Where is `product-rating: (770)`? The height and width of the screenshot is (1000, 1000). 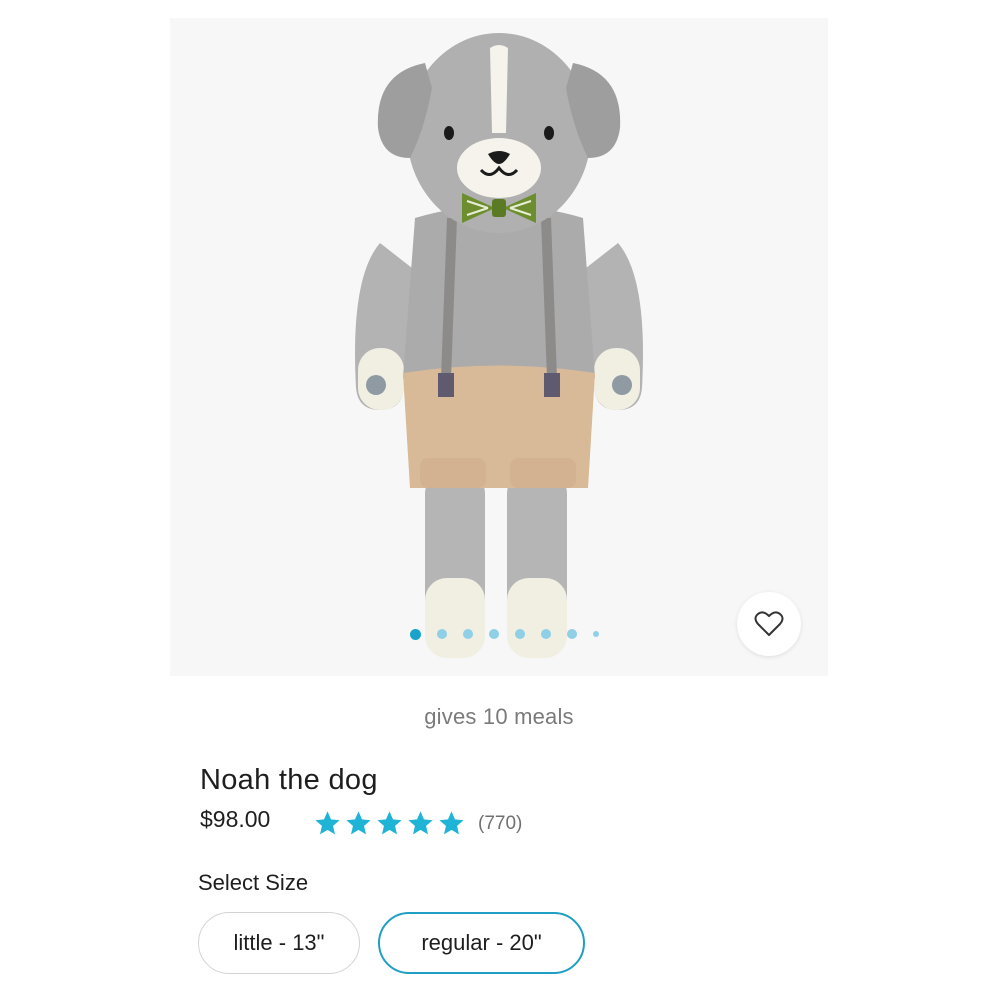
product-rating: (770) is located at coordinates (417, 823).